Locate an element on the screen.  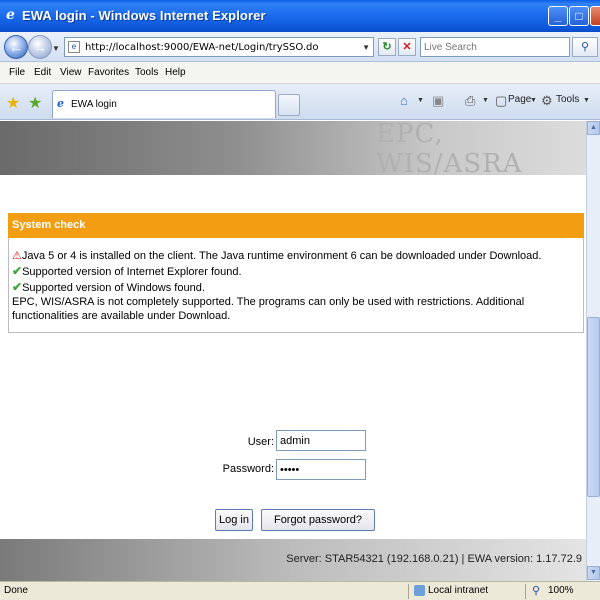
scroll-up-button: ▲ is located at coordinates (593, 128).